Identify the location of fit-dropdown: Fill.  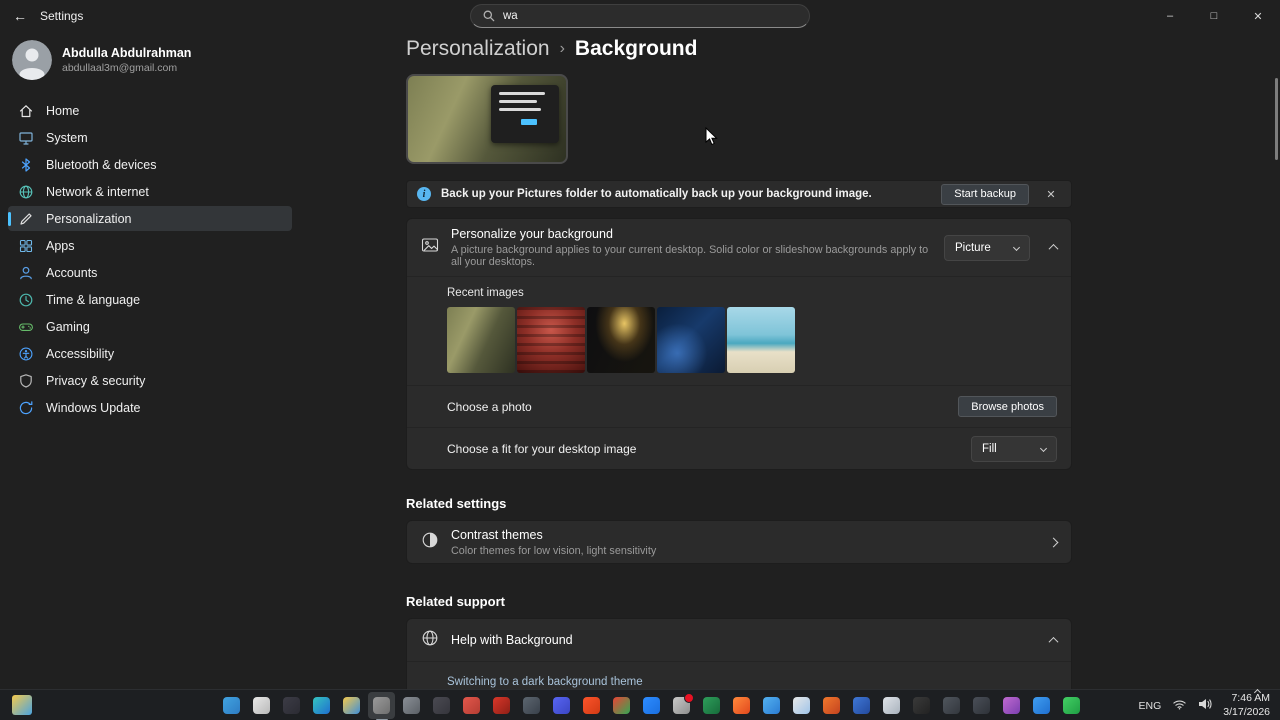
(1014, 448).